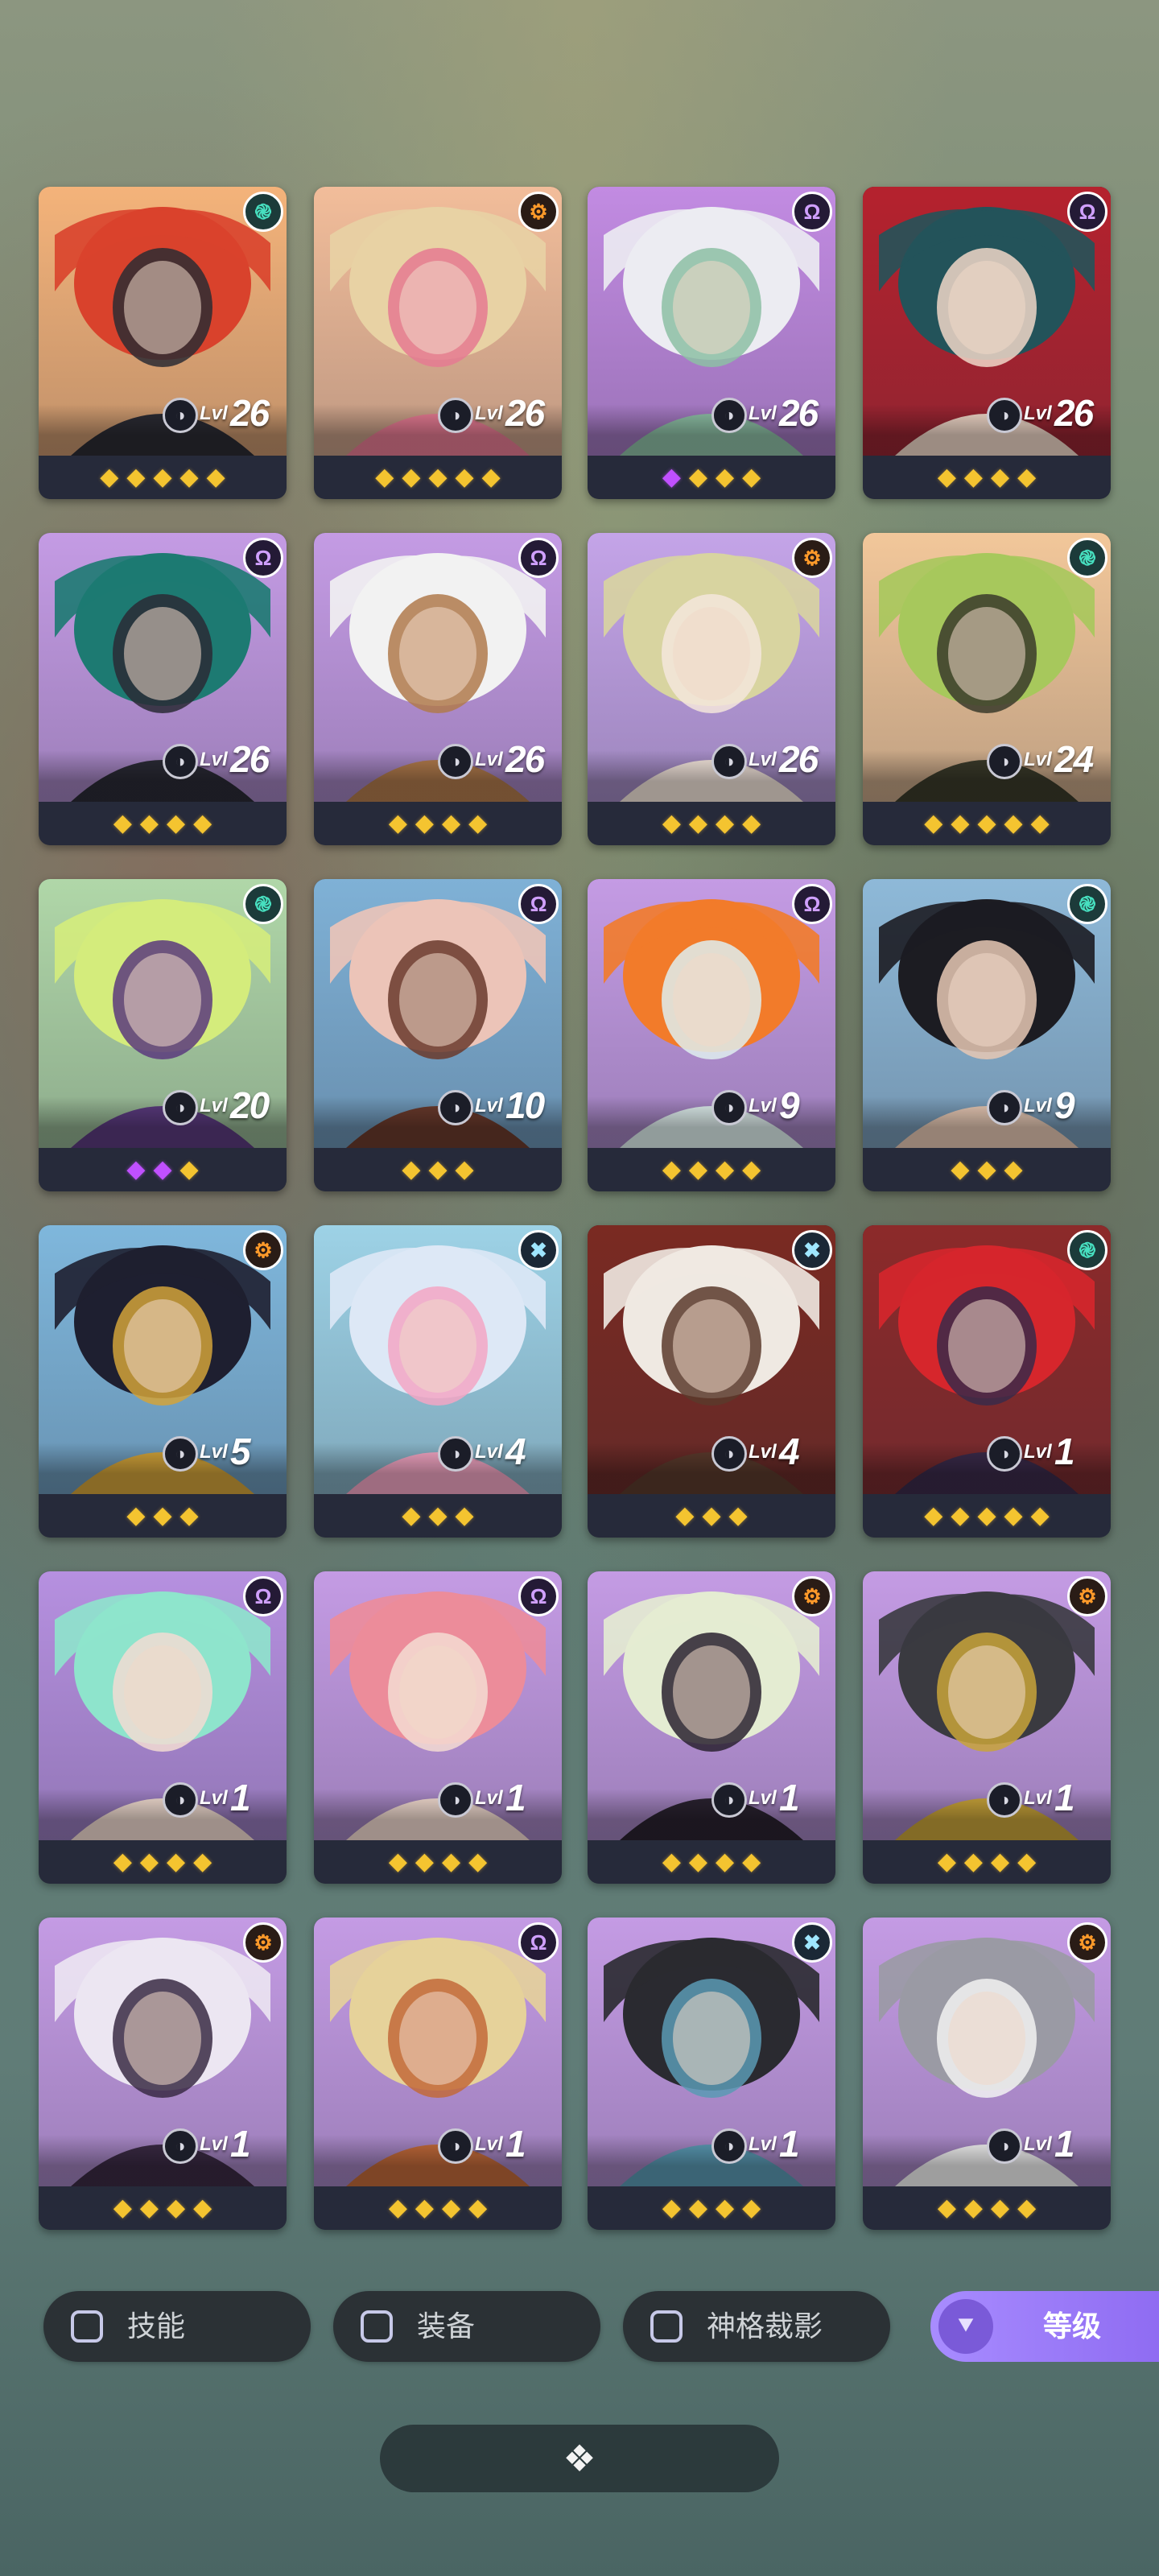  What do you see at coordinates (987, 689) in the screenshot?
I see `hero-card: ֎ ◑ Lvl 24 ◆ ◆ ◆ ◆ ◆` at bounding box center [987, 689].